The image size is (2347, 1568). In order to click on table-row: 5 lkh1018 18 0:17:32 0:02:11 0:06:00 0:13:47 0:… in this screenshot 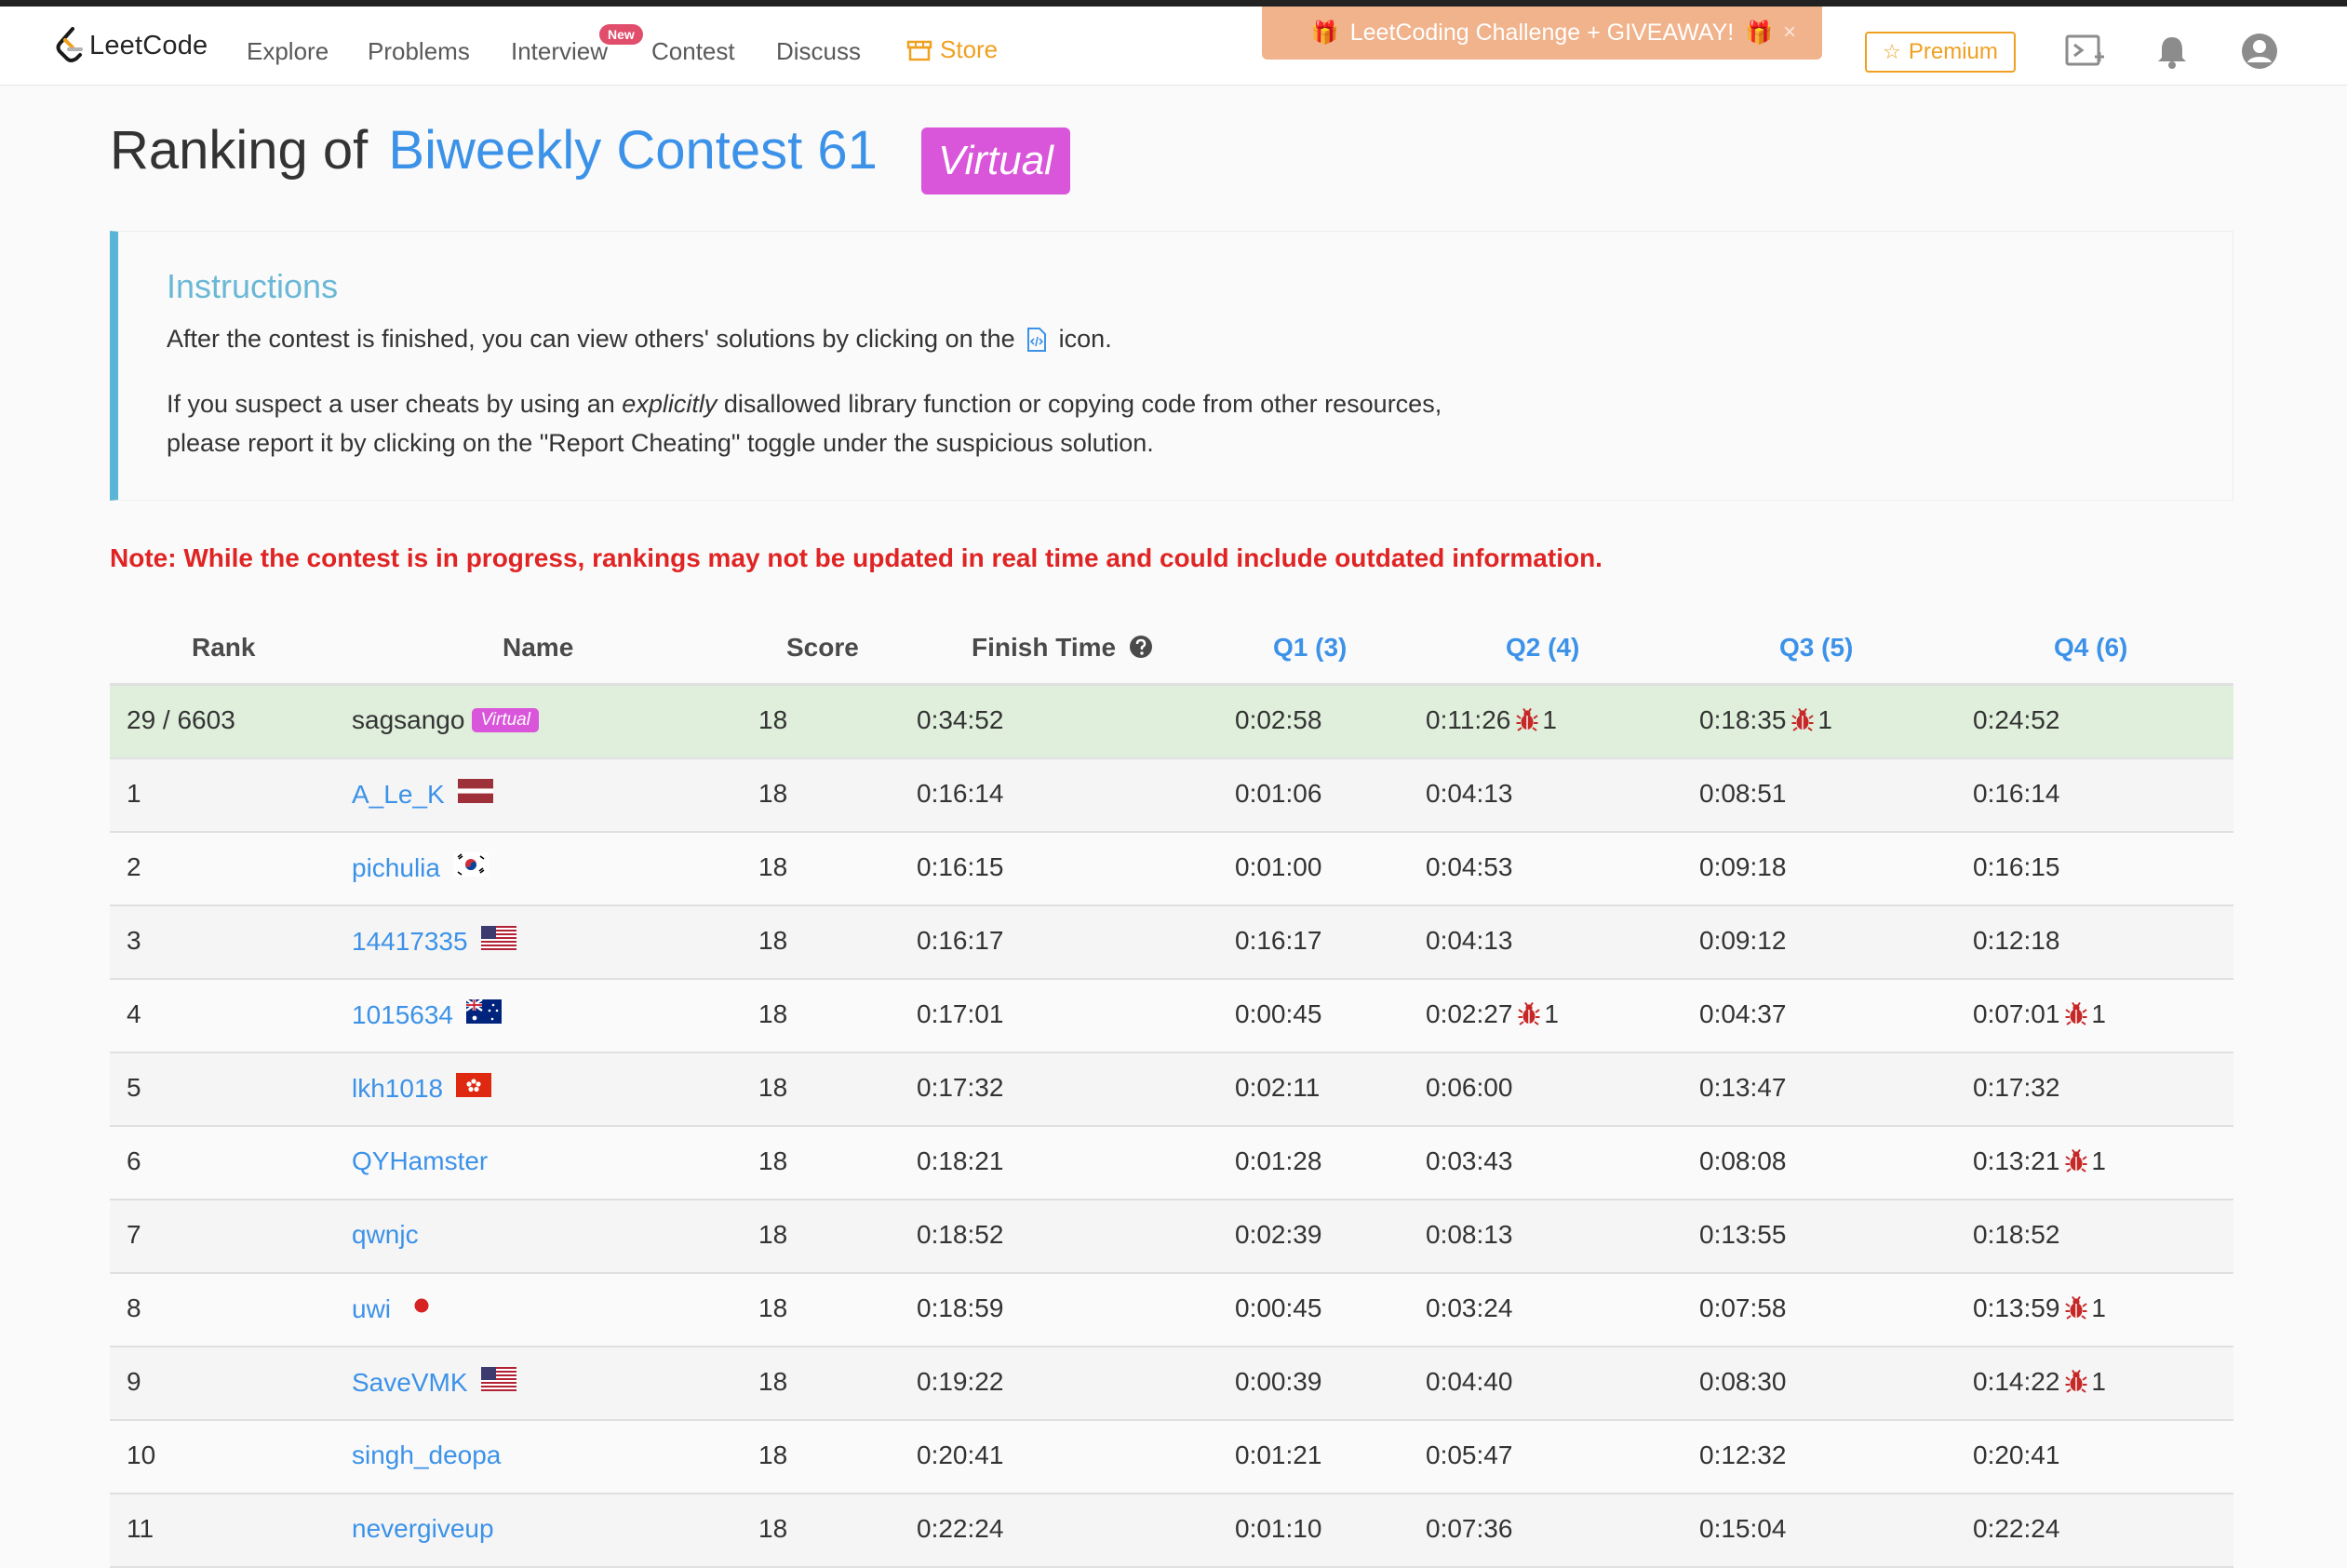, I will do `click(1171, 1090)`.